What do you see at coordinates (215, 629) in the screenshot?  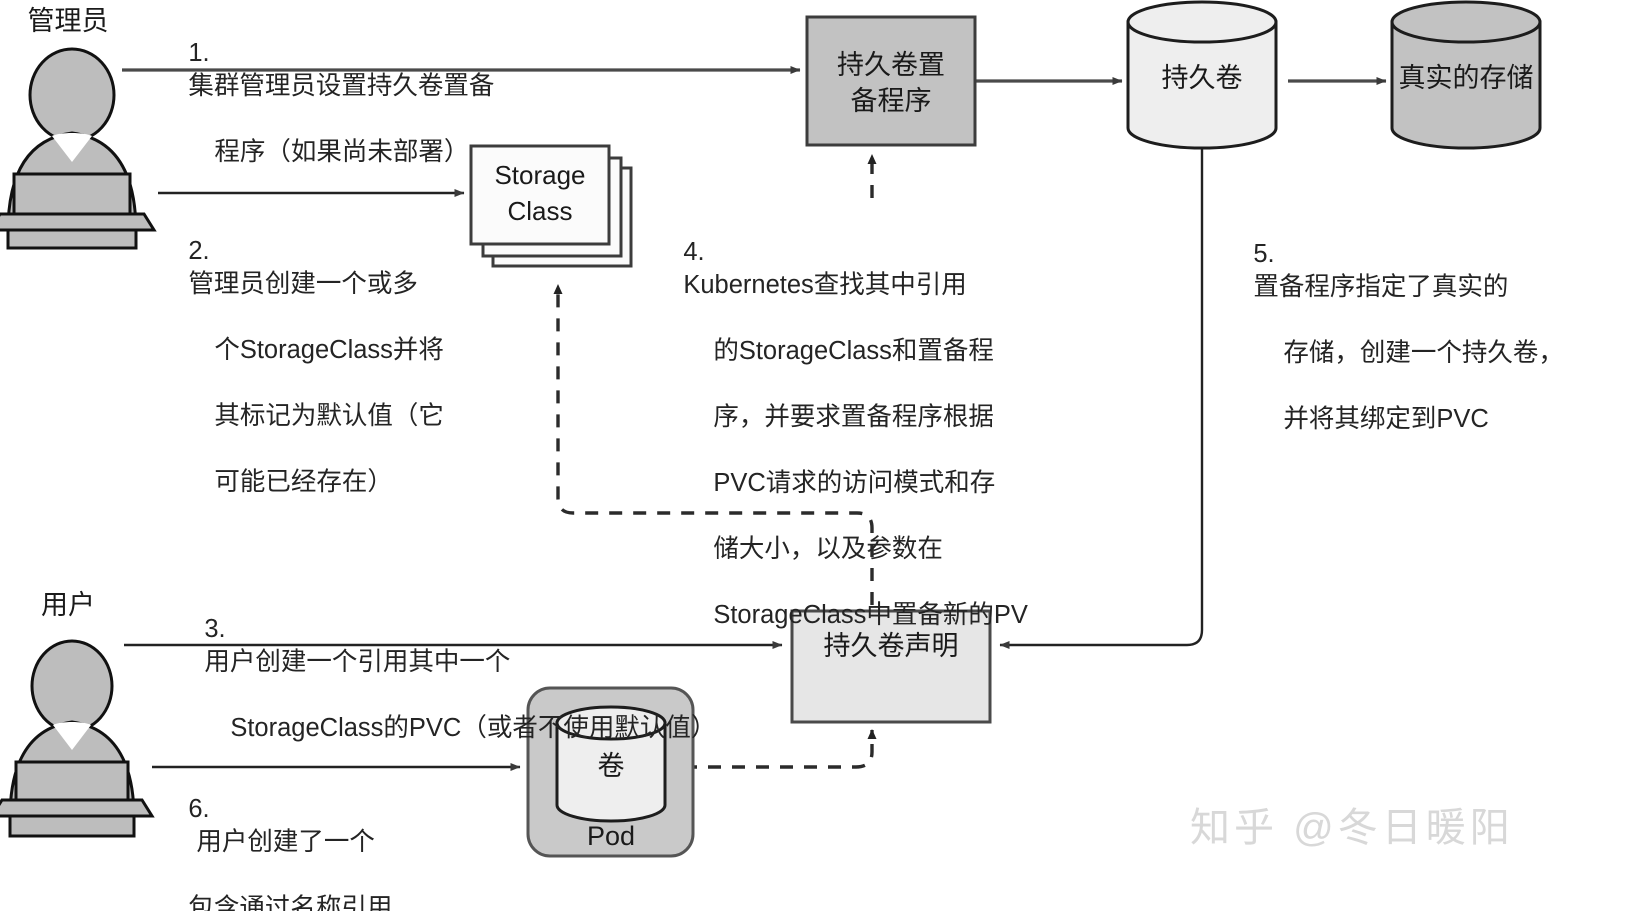 I see `step-3-number: 3.` at bounding box center [215, 629].